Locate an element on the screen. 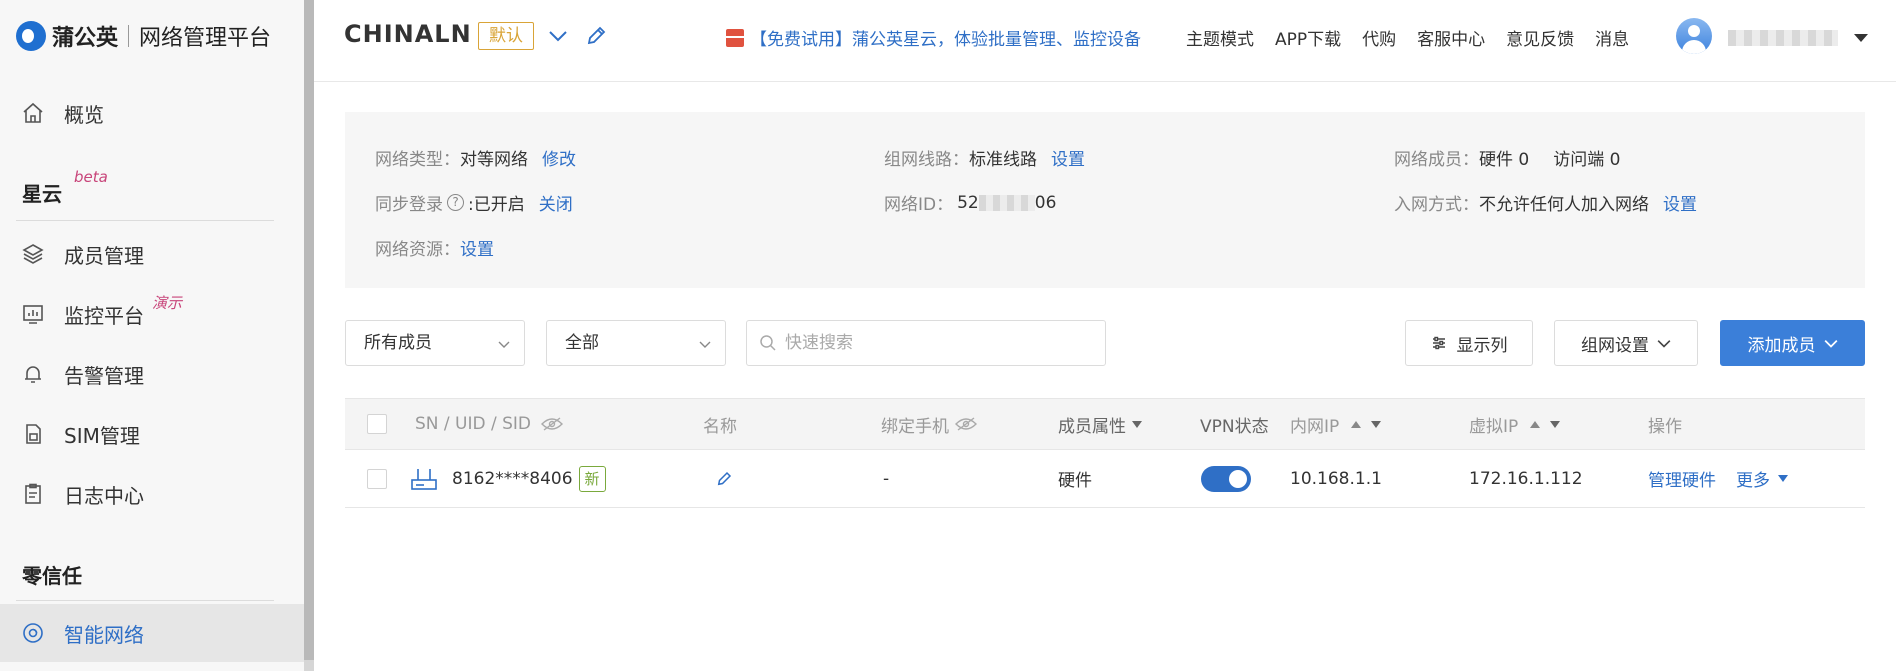 Image resolution: width=1896 pixels, height=671 pixels. router-icon is located at coordinates (424, 479).